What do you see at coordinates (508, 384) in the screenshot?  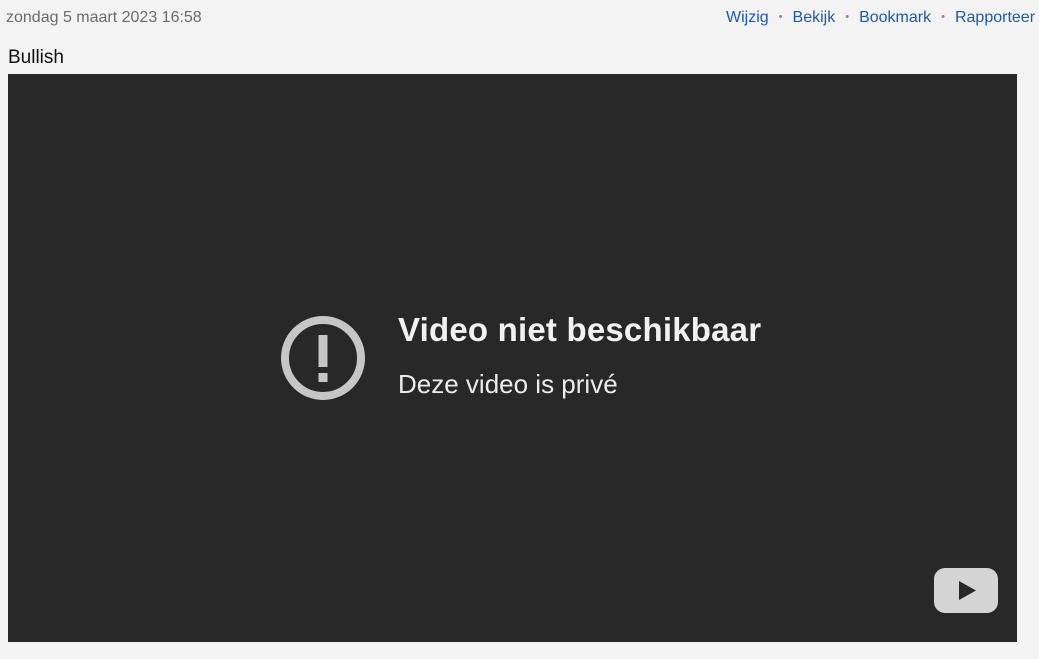 I see `video-error-message: Deze video is privé` at bounding box center [508, 384].